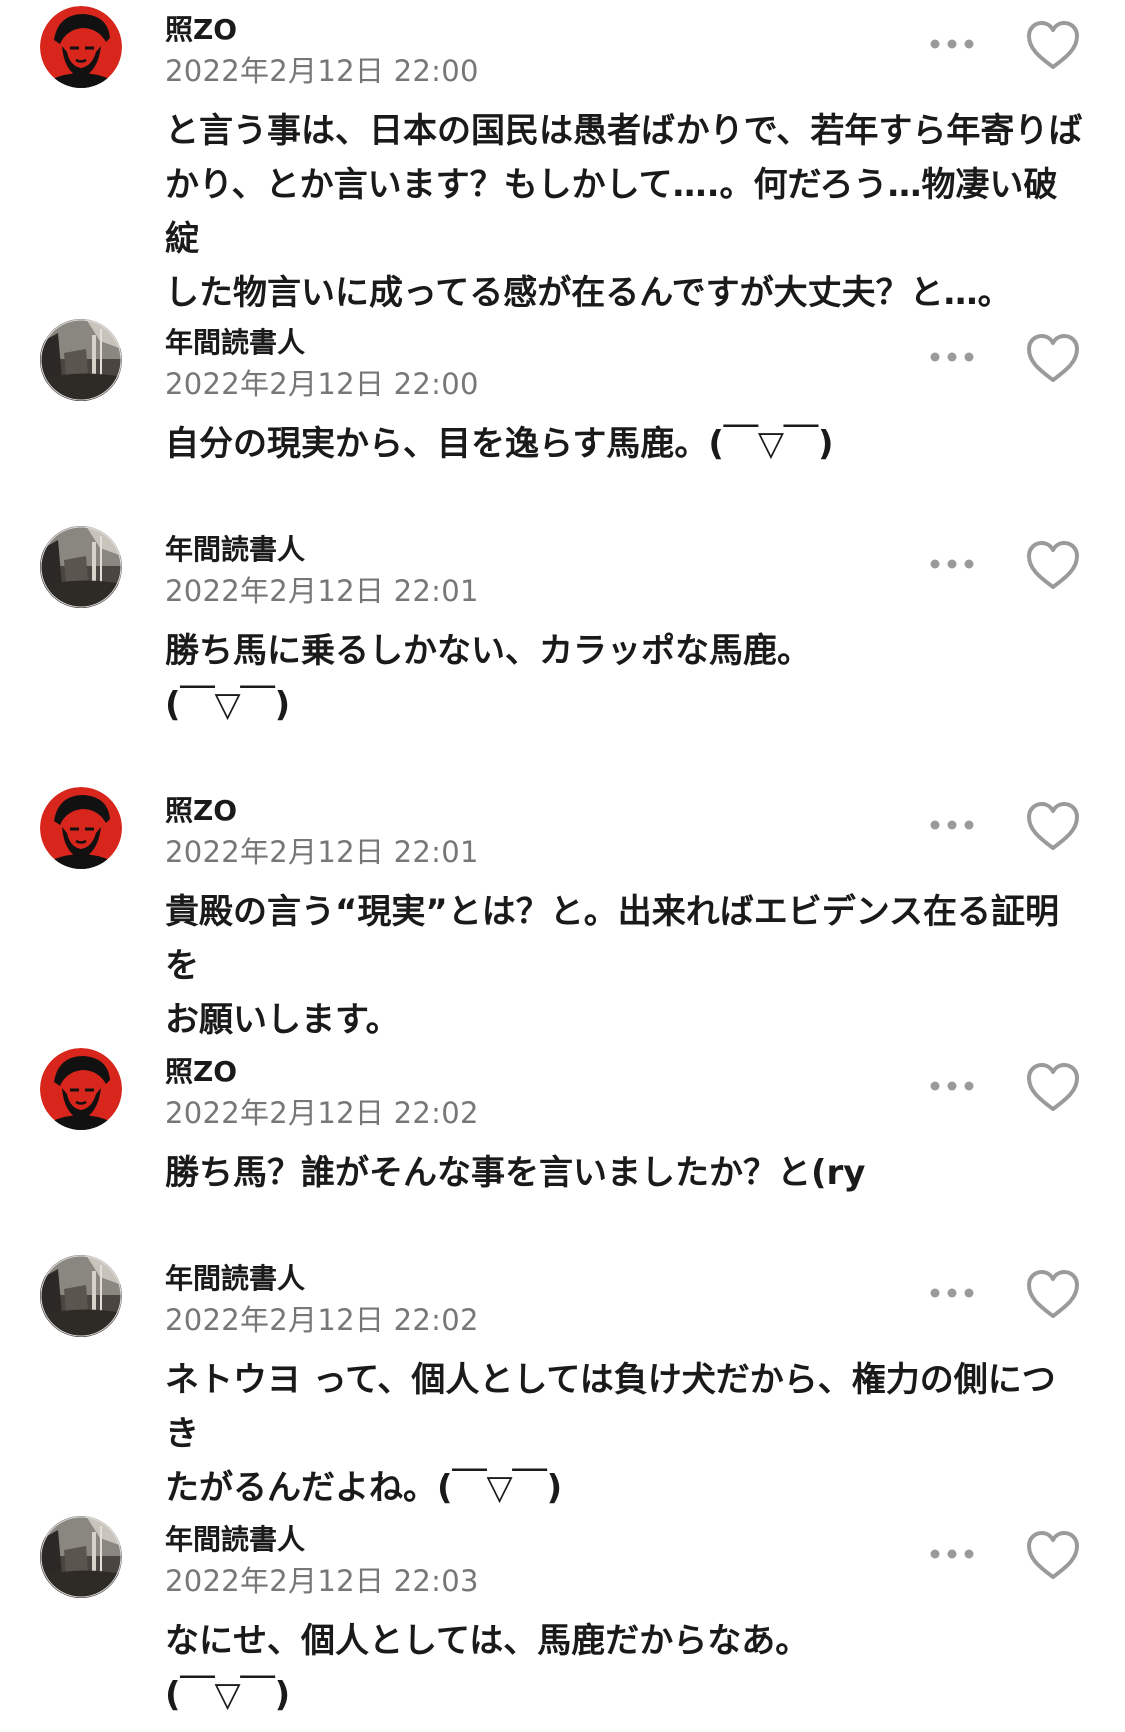 The image size is (1125, 1732). Describe the element at coordinates (515, 1173) in the screenshot. I see `comment-text-line: 勝ち馬？誰がそんな事を言いましたか？と(ry` at that location.